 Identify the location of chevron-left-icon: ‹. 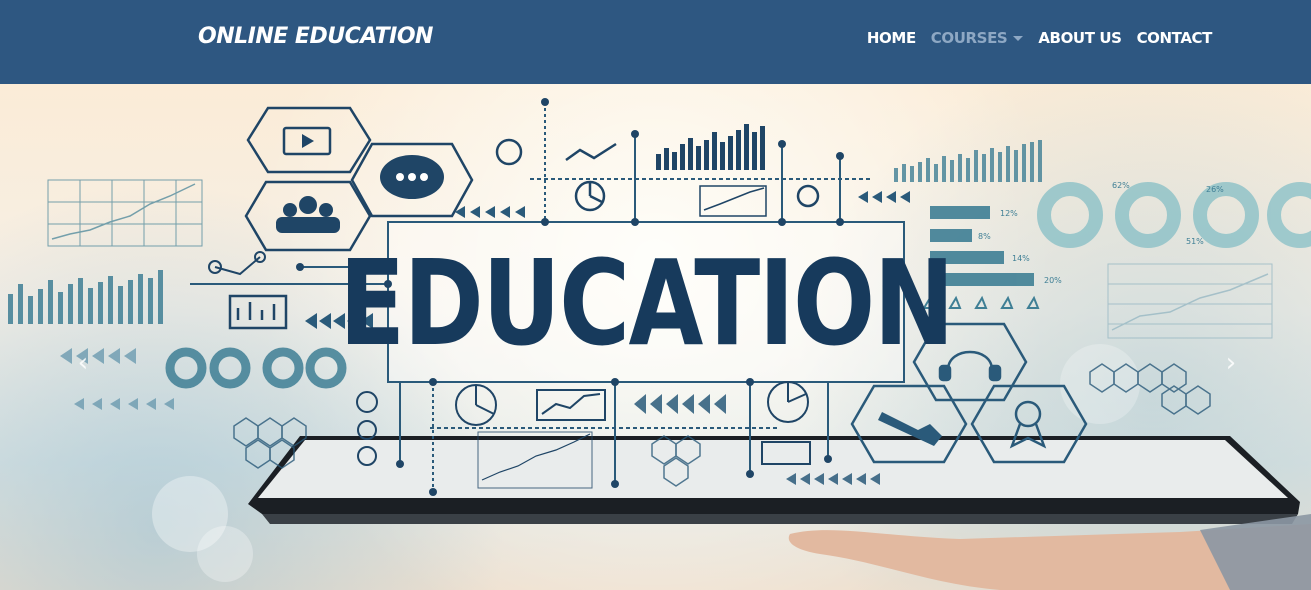
(83, 363).